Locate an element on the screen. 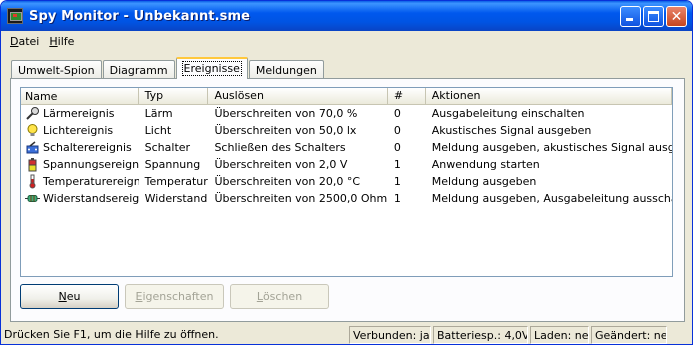 The height and width of the screenshot is (345, 693). status-connected: Verbunden: ja is located at coordinates (390, 335).